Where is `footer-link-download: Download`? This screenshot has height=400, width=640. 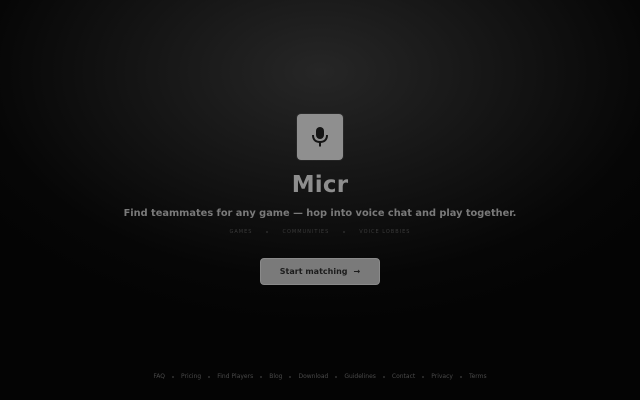 footer-link-download: Download is located at coordinates (313, 376).